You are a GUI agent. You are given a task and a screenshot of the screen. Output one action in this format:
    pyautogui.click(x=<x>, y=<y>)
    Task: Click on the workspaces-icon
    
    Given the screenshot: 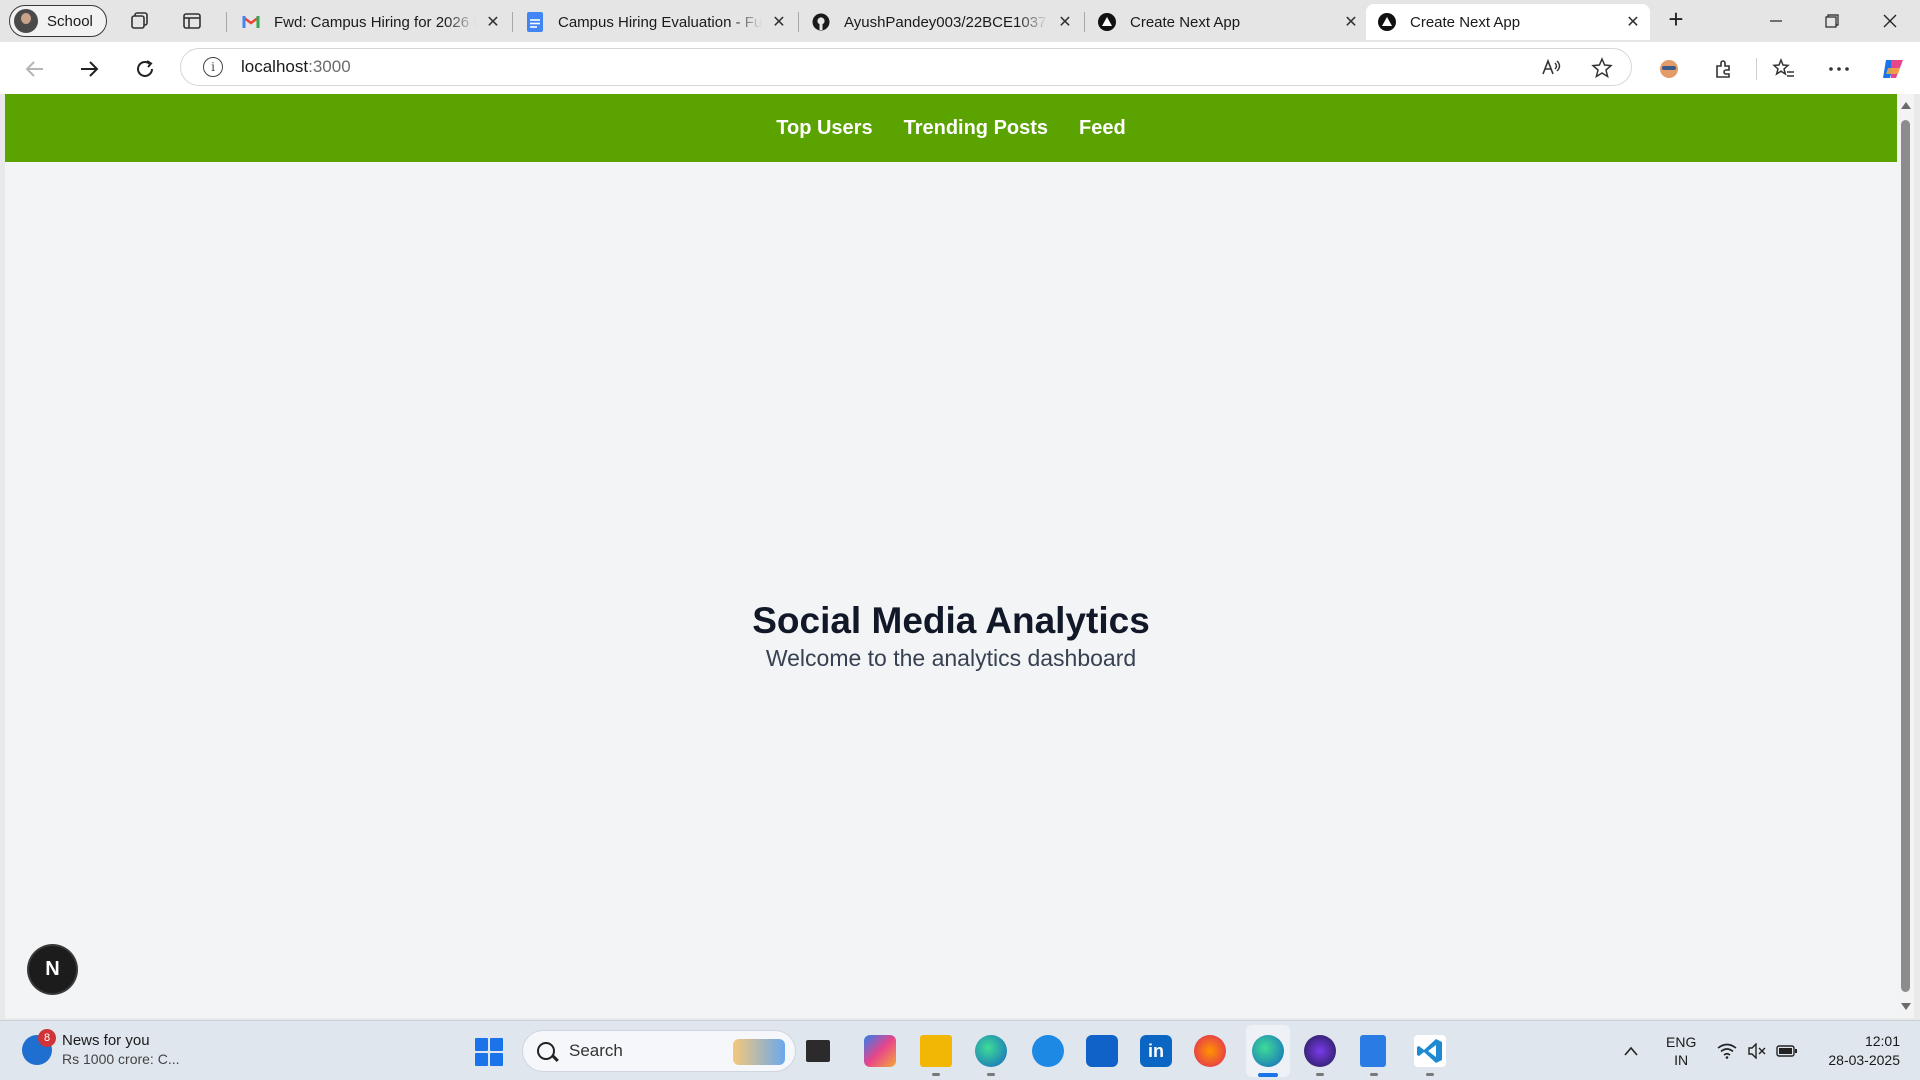 What is the action you would take?
    pyautogui.click(x=140, y=21)
    